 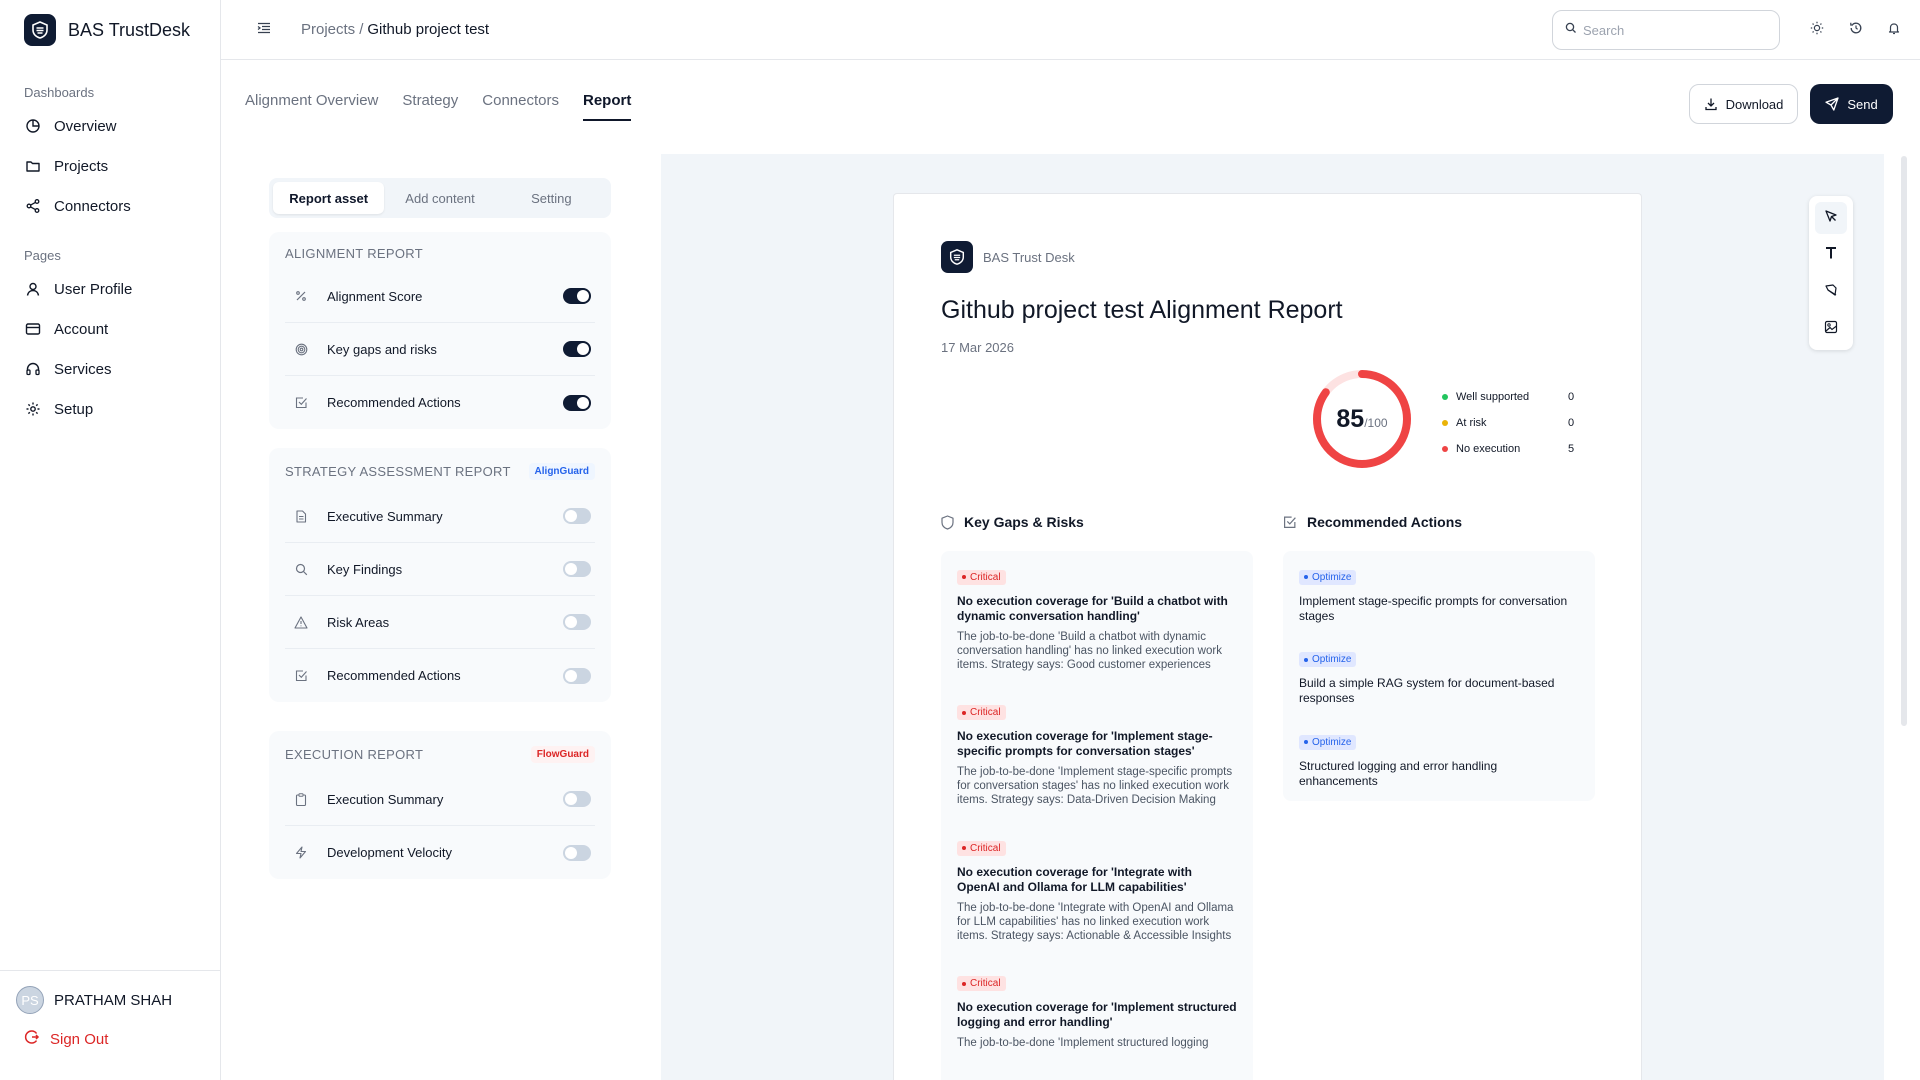 I want to click on page-scrollbar, so click(x=1907, y=570).